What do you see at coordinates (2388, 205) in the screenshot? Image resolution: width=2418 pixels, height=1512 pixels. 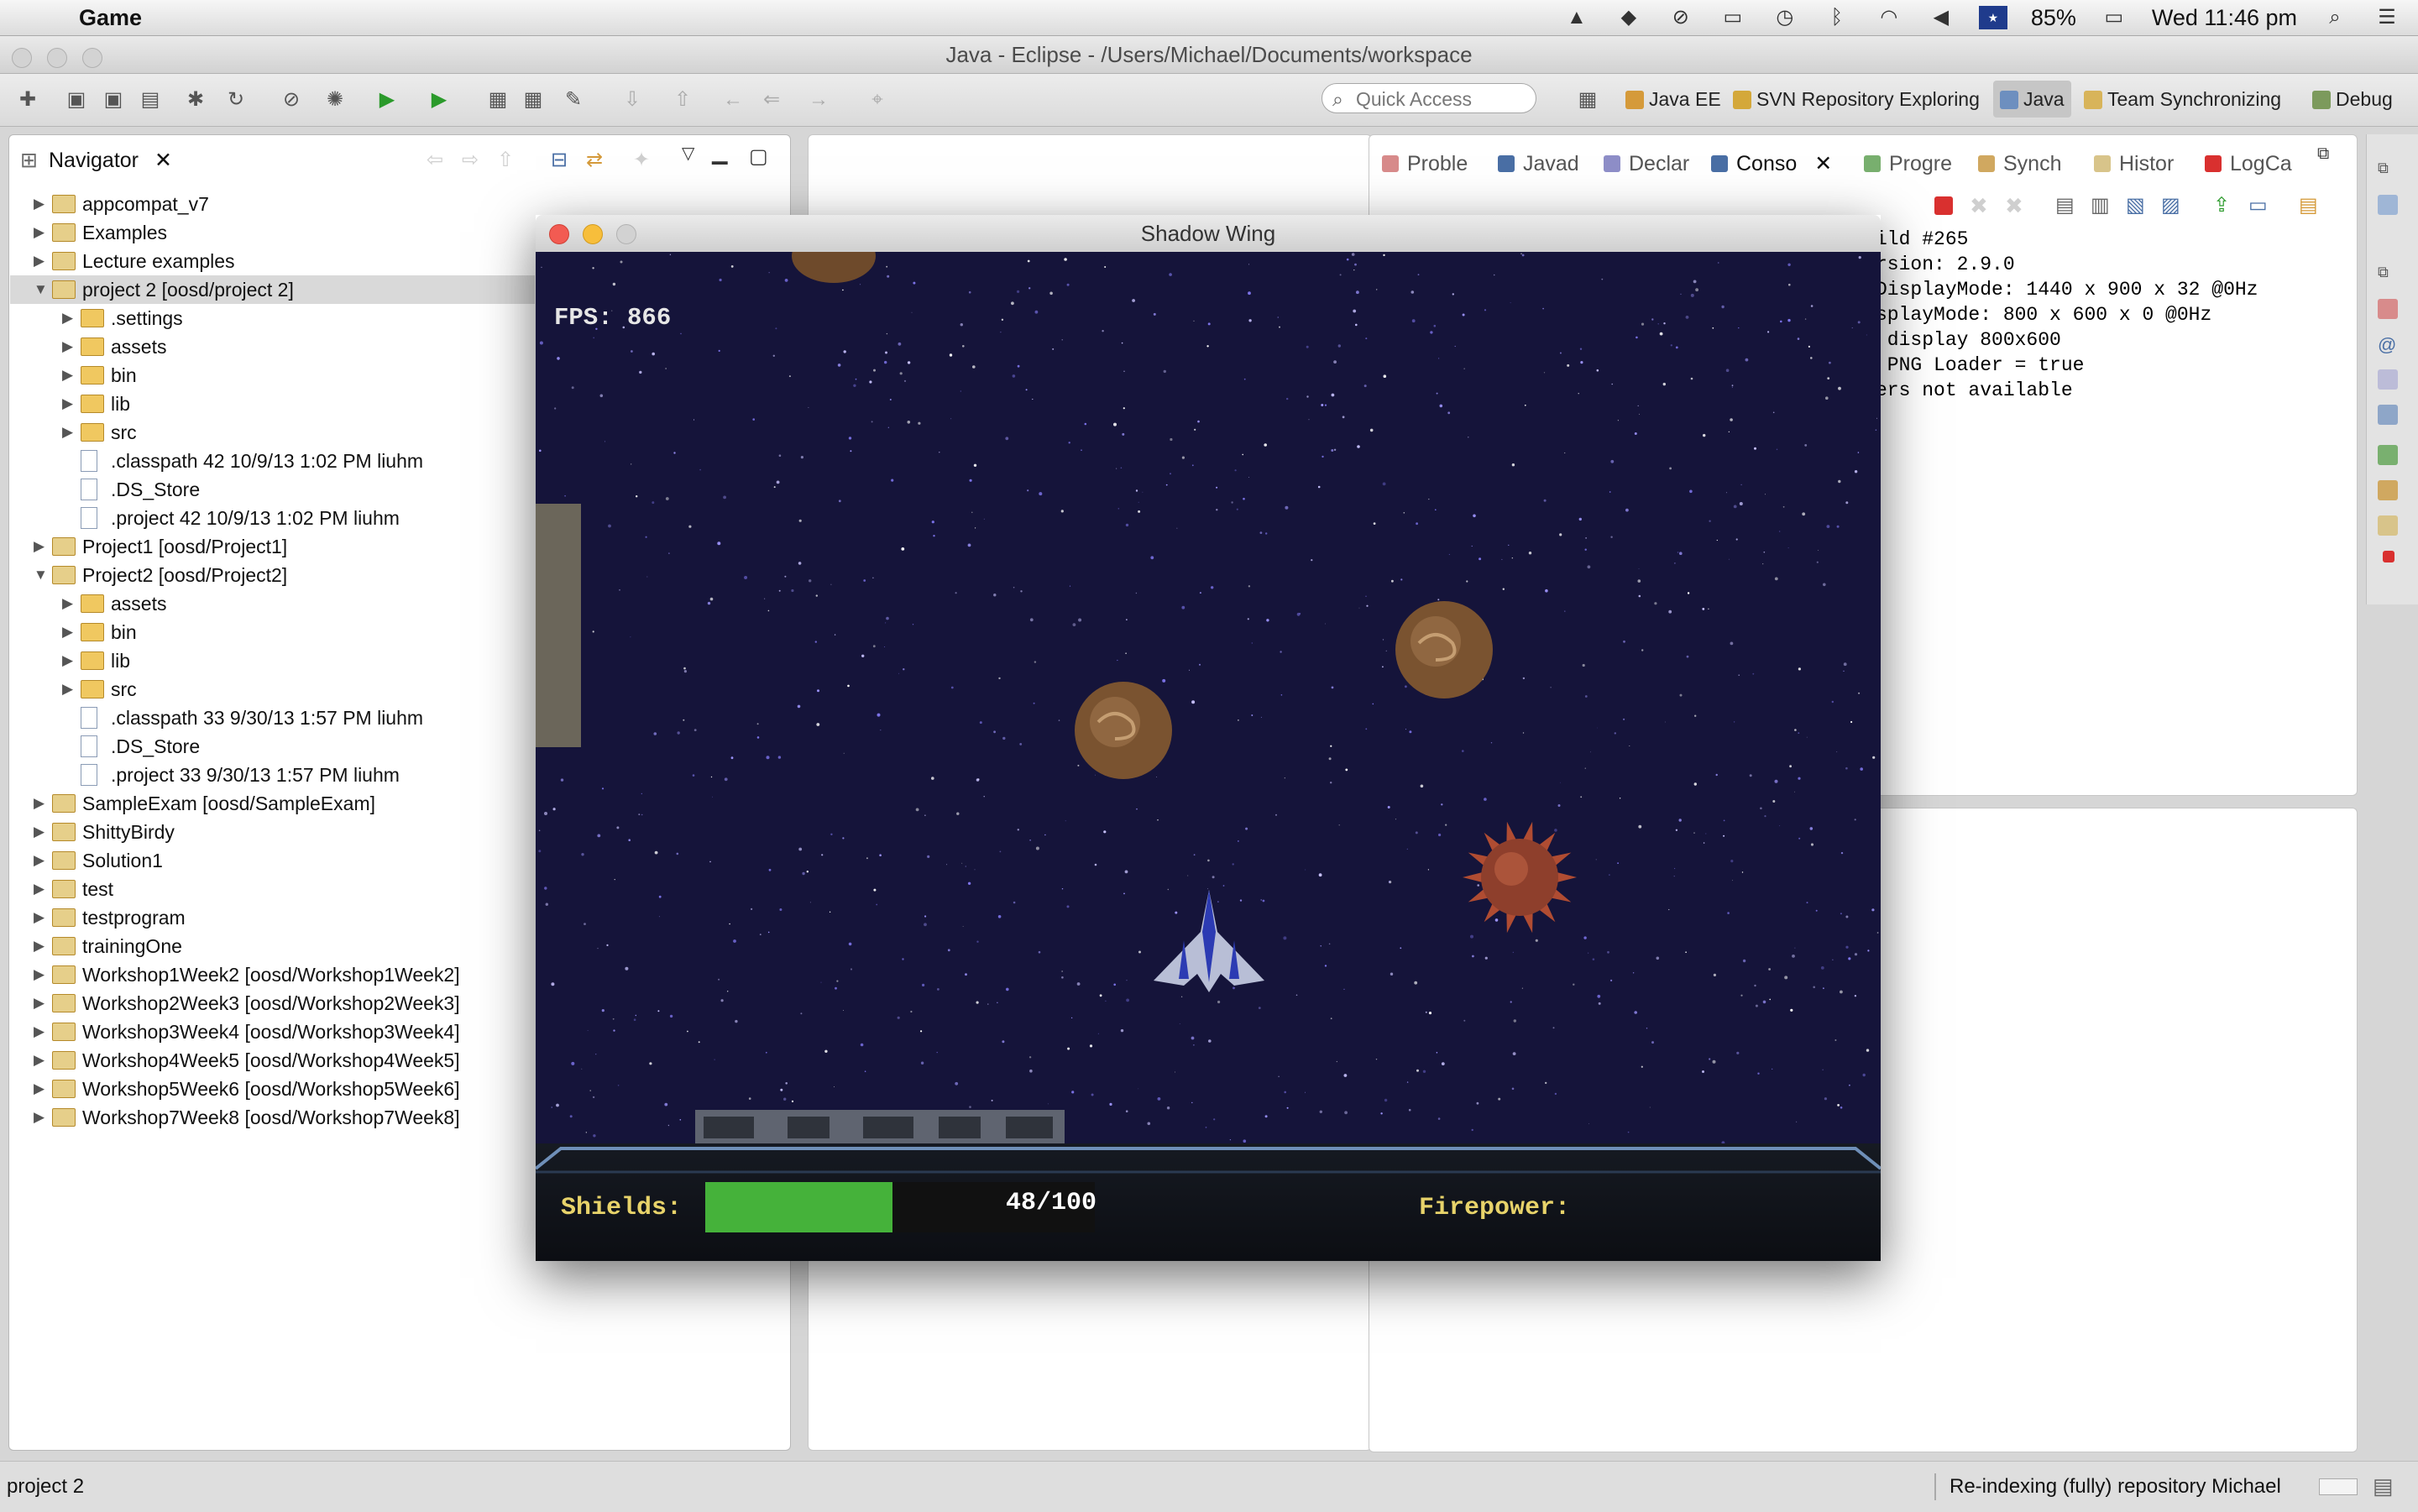 I see `outline-icon` at bounding box center [2388, 205].